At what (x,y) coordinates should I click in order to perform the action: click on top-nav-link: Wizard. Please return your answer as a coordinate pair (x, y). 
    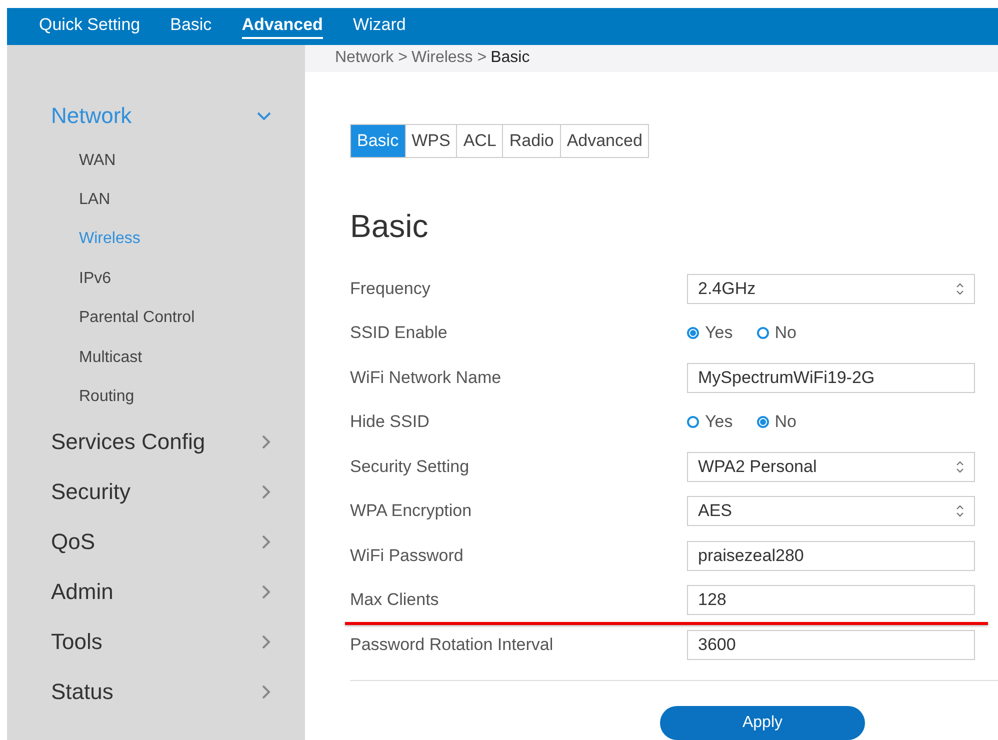
    Looking at the image, I should click on (379, 26).